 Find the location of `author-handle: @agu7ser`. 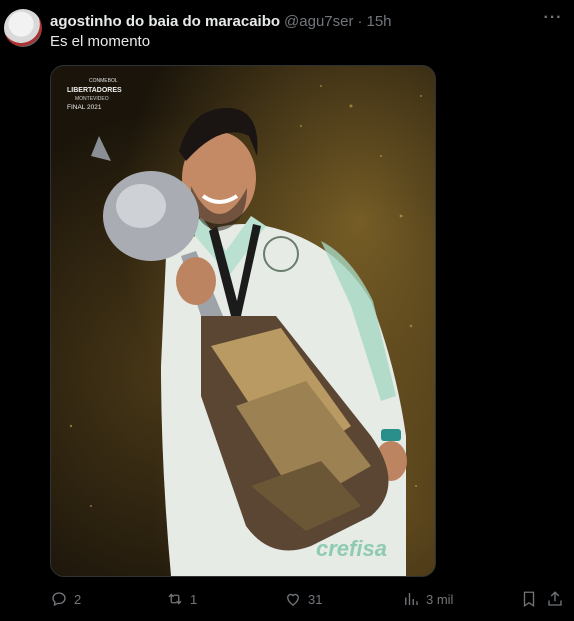

author-handle: @agu7ser is located at coordinates (318, 21).